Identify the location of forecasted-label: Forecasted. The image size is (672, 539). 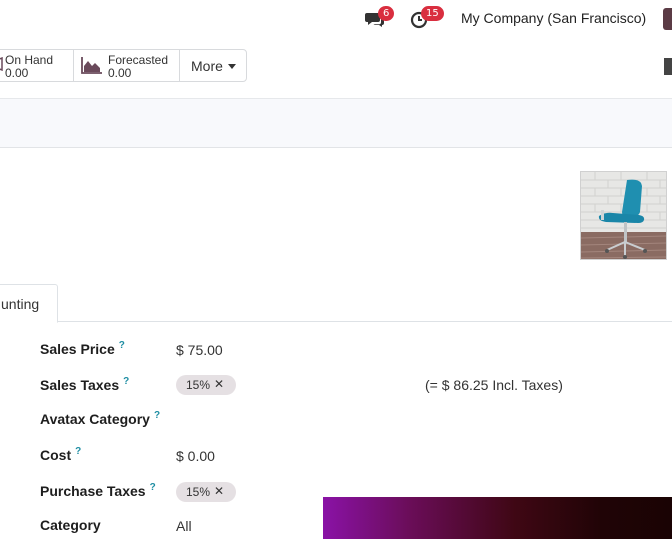
(138, 60).